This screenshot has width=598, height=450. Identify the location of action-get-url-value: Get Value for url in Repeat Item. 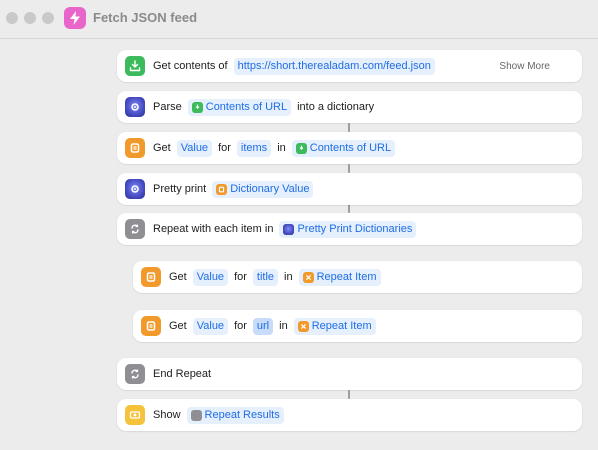
(357, 326).